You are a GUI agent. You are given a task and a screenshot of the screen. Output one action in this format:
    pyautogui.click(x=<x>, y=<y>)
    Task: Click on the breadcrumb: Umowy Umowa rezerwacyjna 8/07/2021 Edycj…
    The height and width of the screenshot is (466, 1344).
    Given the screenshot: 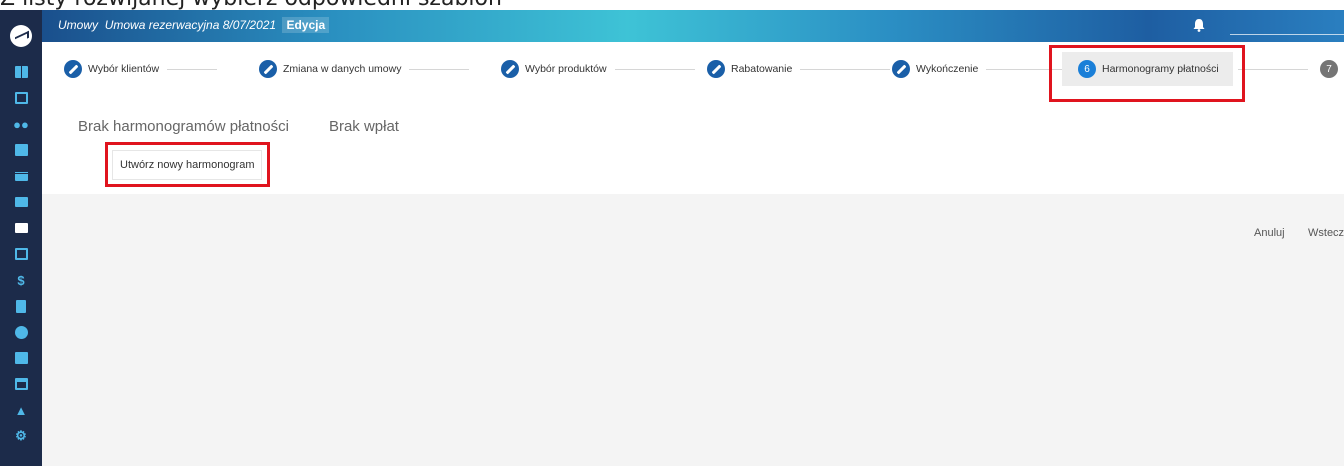 What is the action you would take?
    pyautogui.click(x=194, y=25)
    